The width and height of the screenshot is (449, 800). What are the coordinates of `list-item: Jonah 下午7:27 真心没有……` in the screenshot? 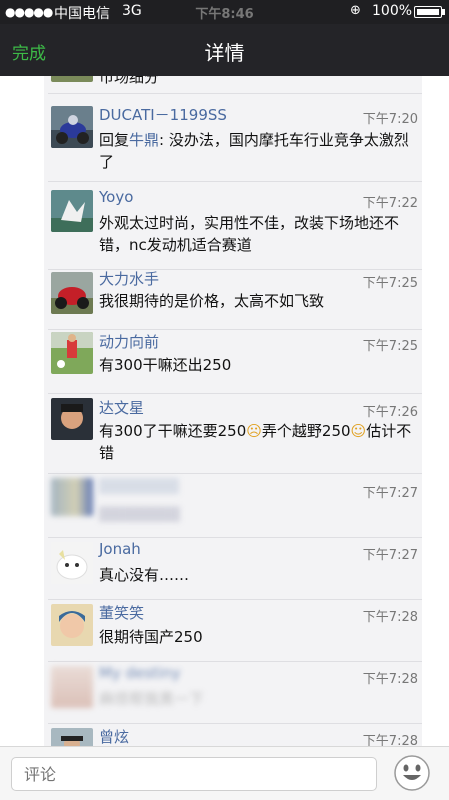 It's located at (233, 569).